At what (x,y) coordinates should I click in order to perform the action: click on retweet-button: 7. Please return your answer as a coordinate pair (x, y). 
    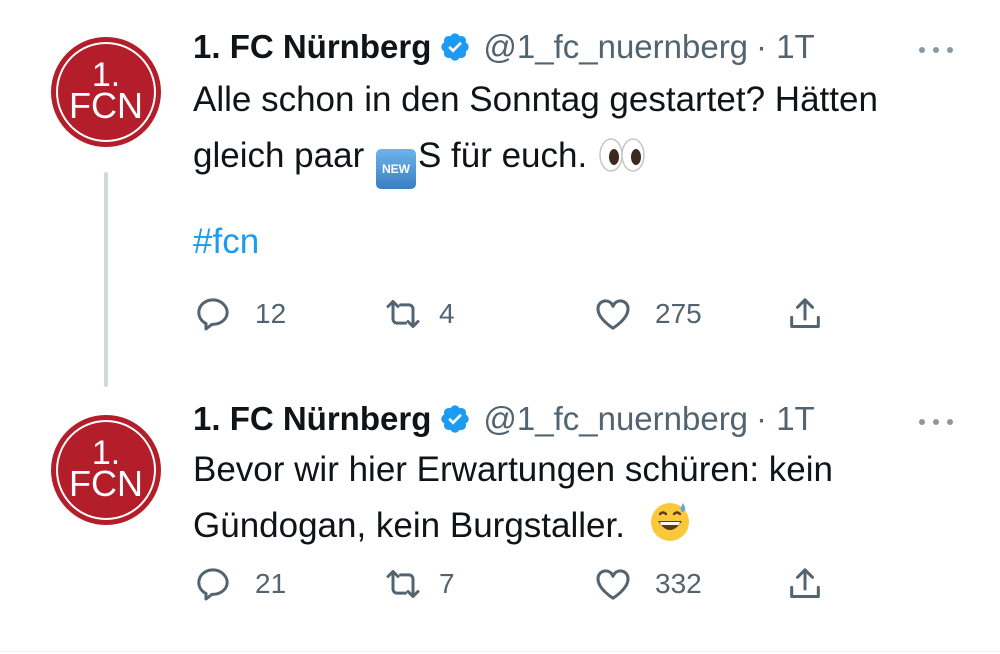
    Looking at the image, I should click on (419, 584).